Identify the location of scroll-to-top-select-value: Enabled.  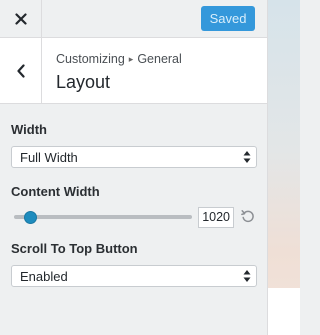
(44, 276).